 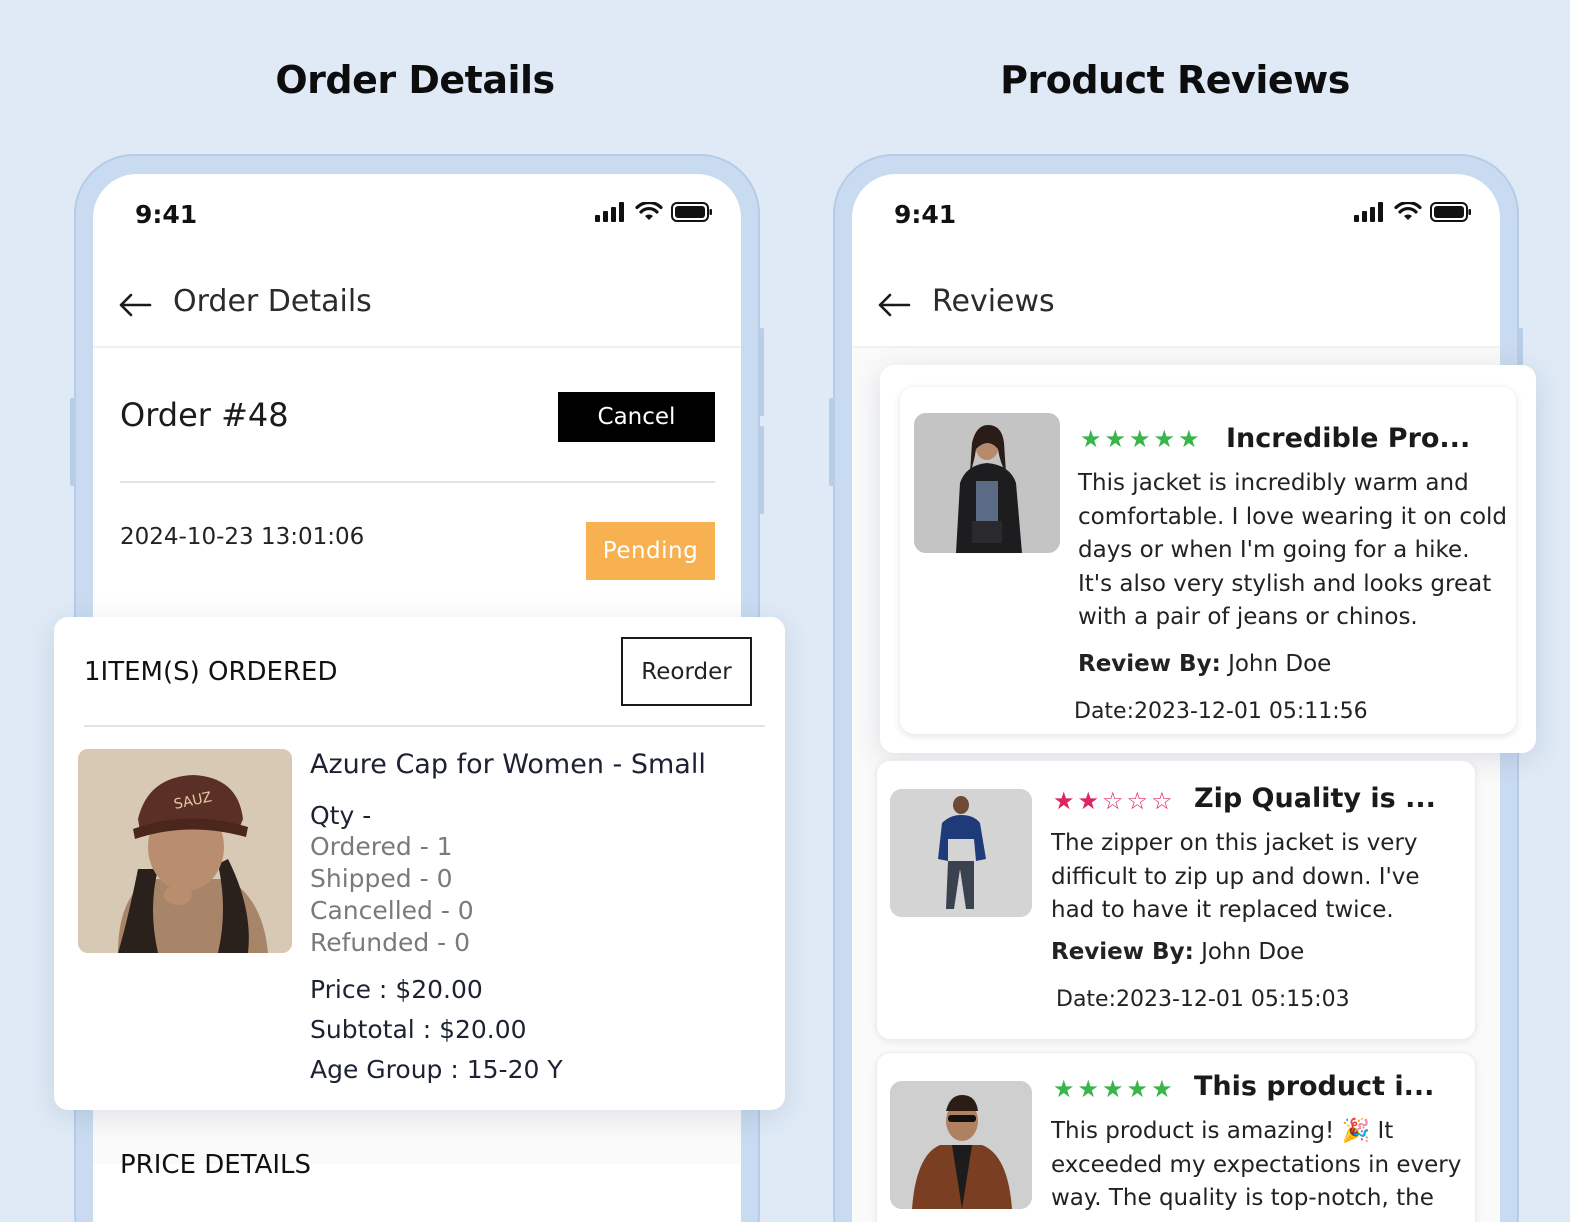 What do you see at coordinates (381, 878) in the screenshot?
I see `qty-shipped: Shipped - 0` at bounding box center [381, 878].